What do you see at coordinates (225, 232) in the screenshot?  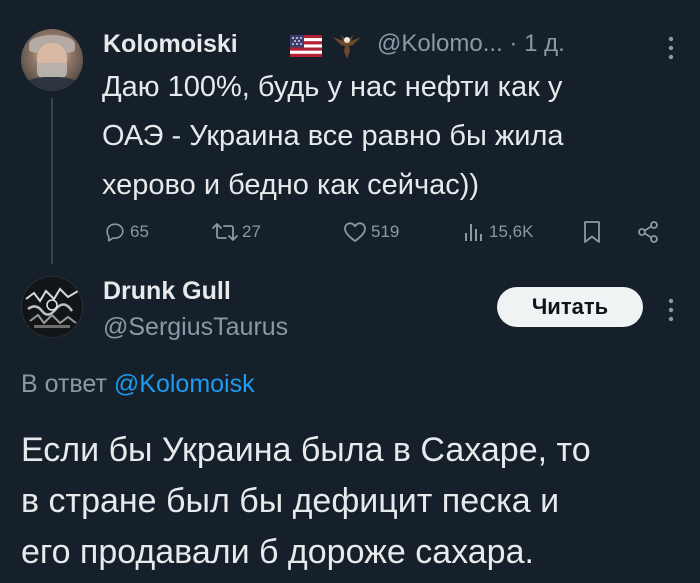 I see `retweet-icon` at bounding box center [225, 232].